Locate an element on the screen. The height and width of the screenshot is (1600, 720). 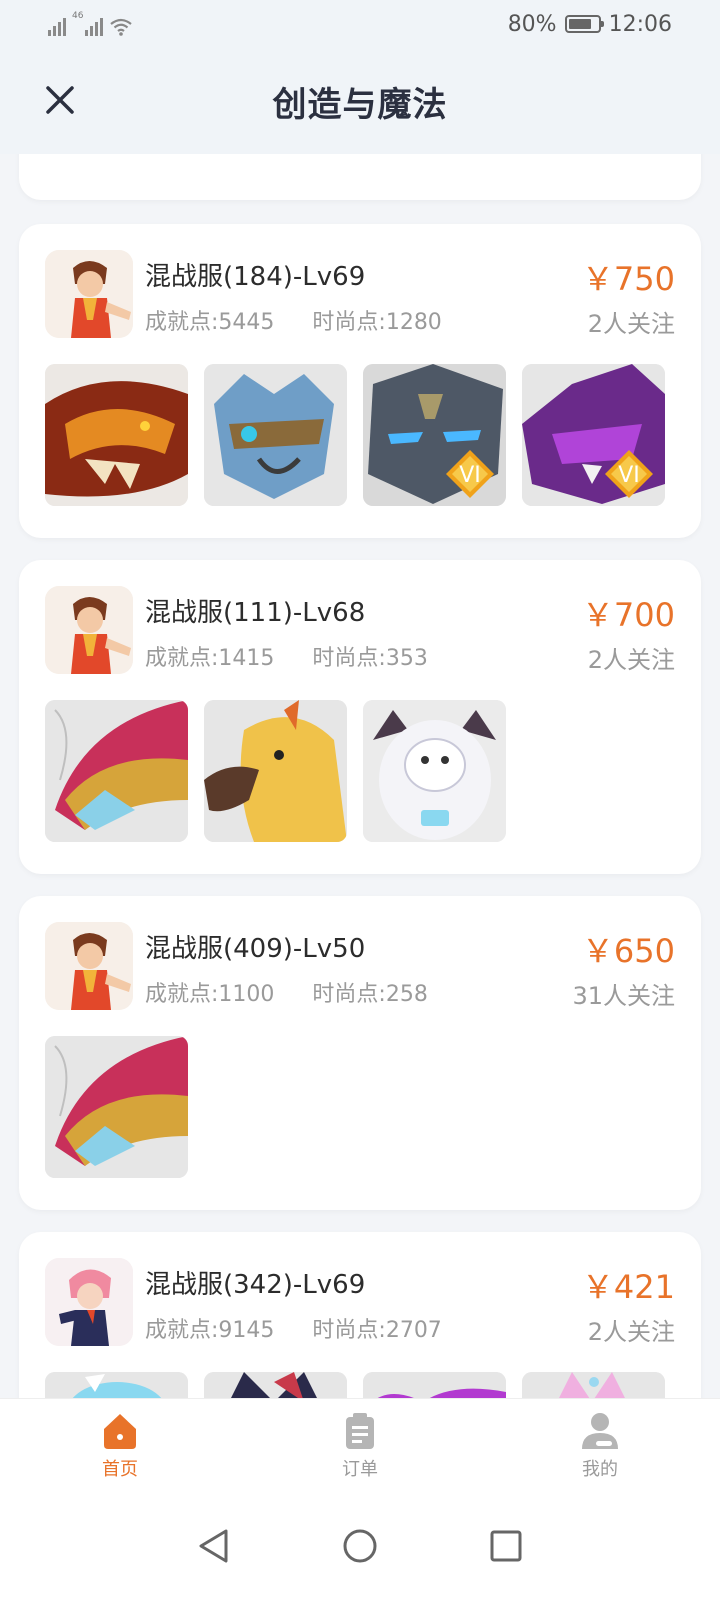
app-header: 创造与魔法 is located at coordinates (360, 101).